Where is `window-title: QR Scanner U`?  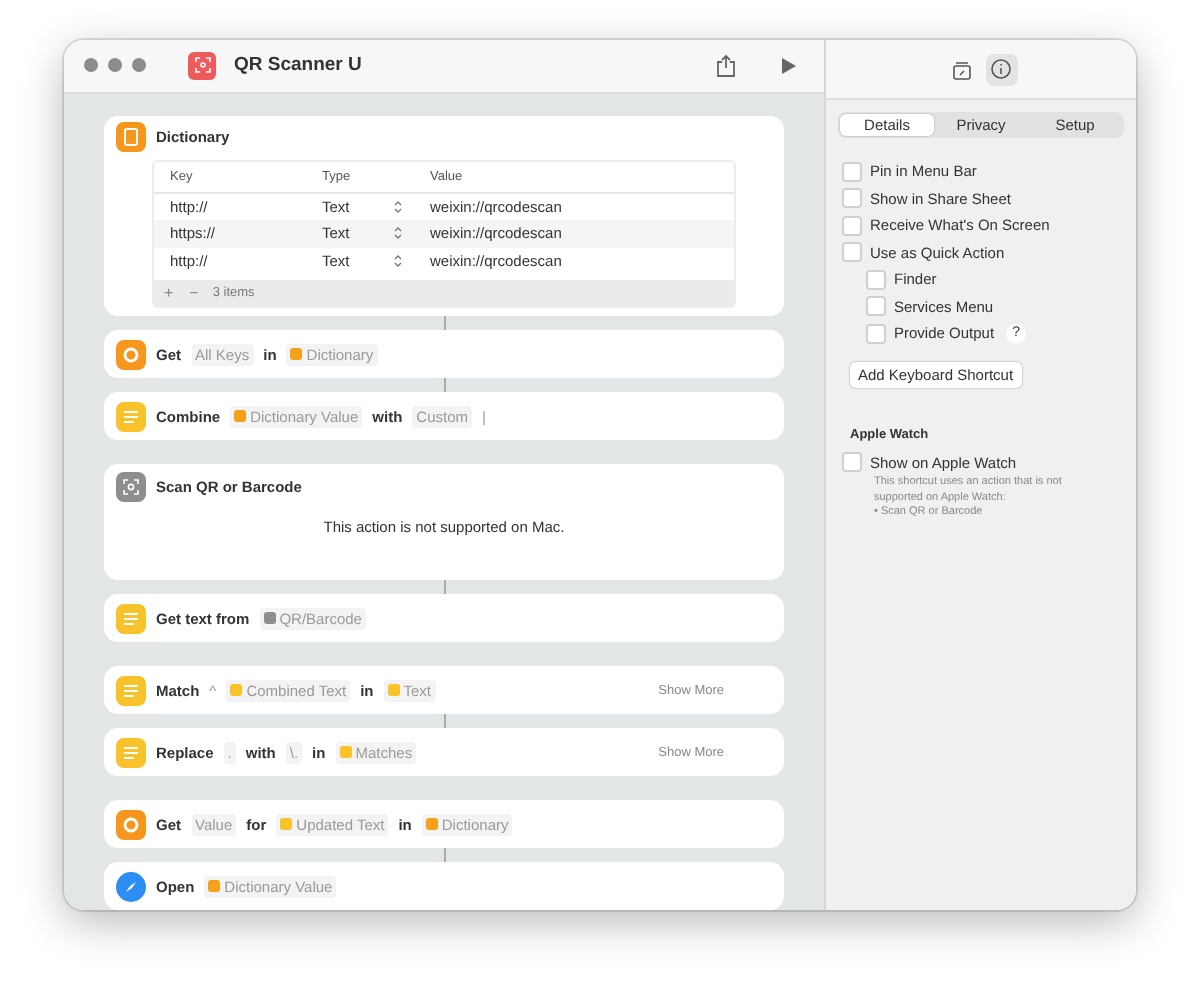 window-title: QR Scanner U is located at coordinates (299, 65).